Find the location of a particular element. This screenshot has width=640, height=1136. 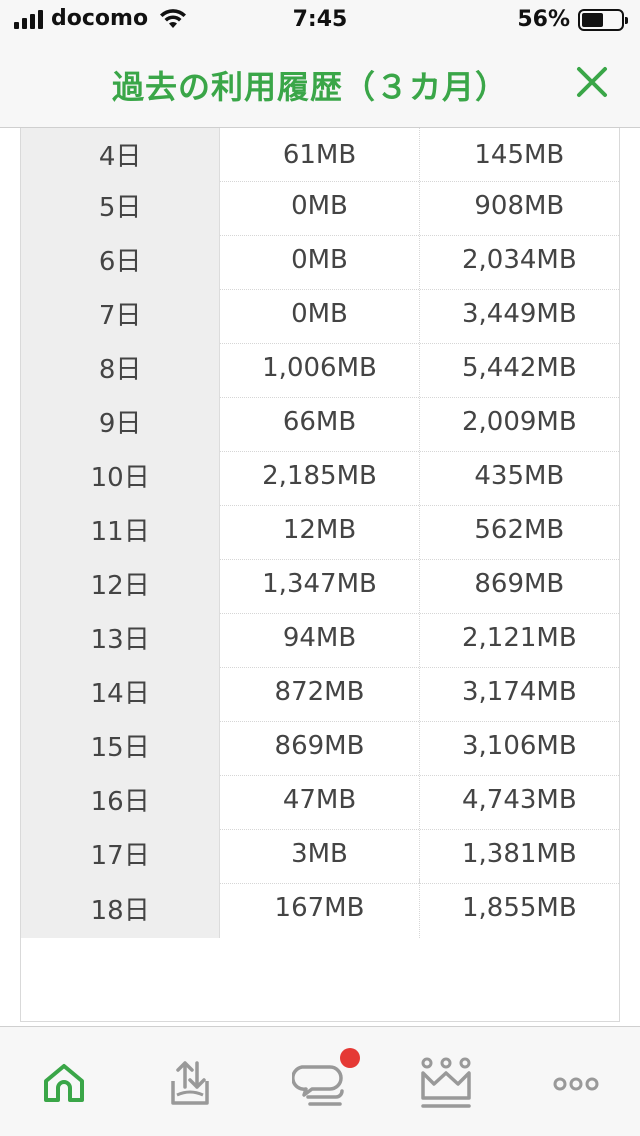

day-cell: 4日 is located at coordinates (121, 154).